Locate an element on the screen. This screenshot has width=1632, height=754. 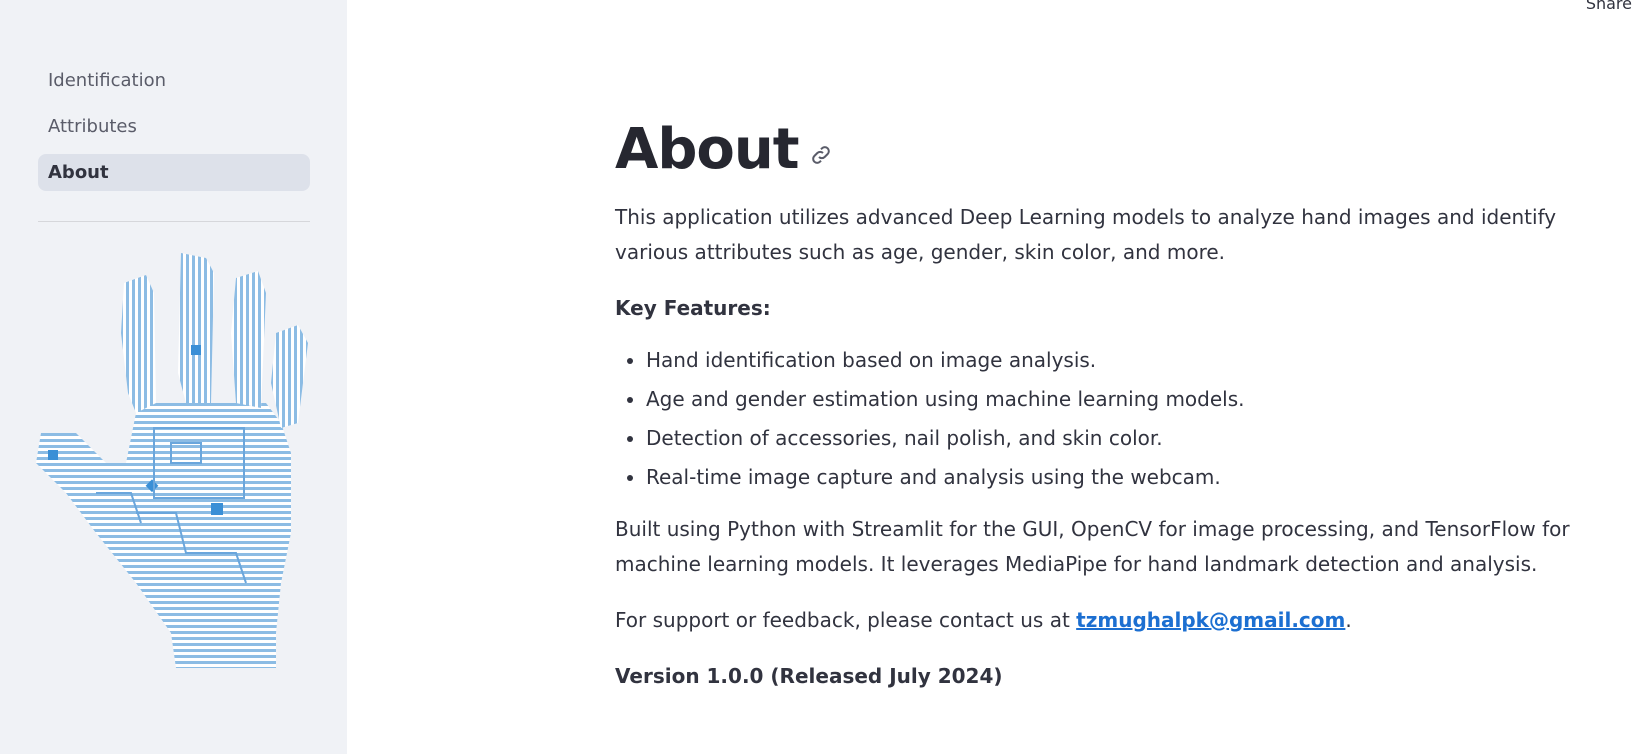
sidebar-item-identification: Identification is located at coordinates (174, 80).